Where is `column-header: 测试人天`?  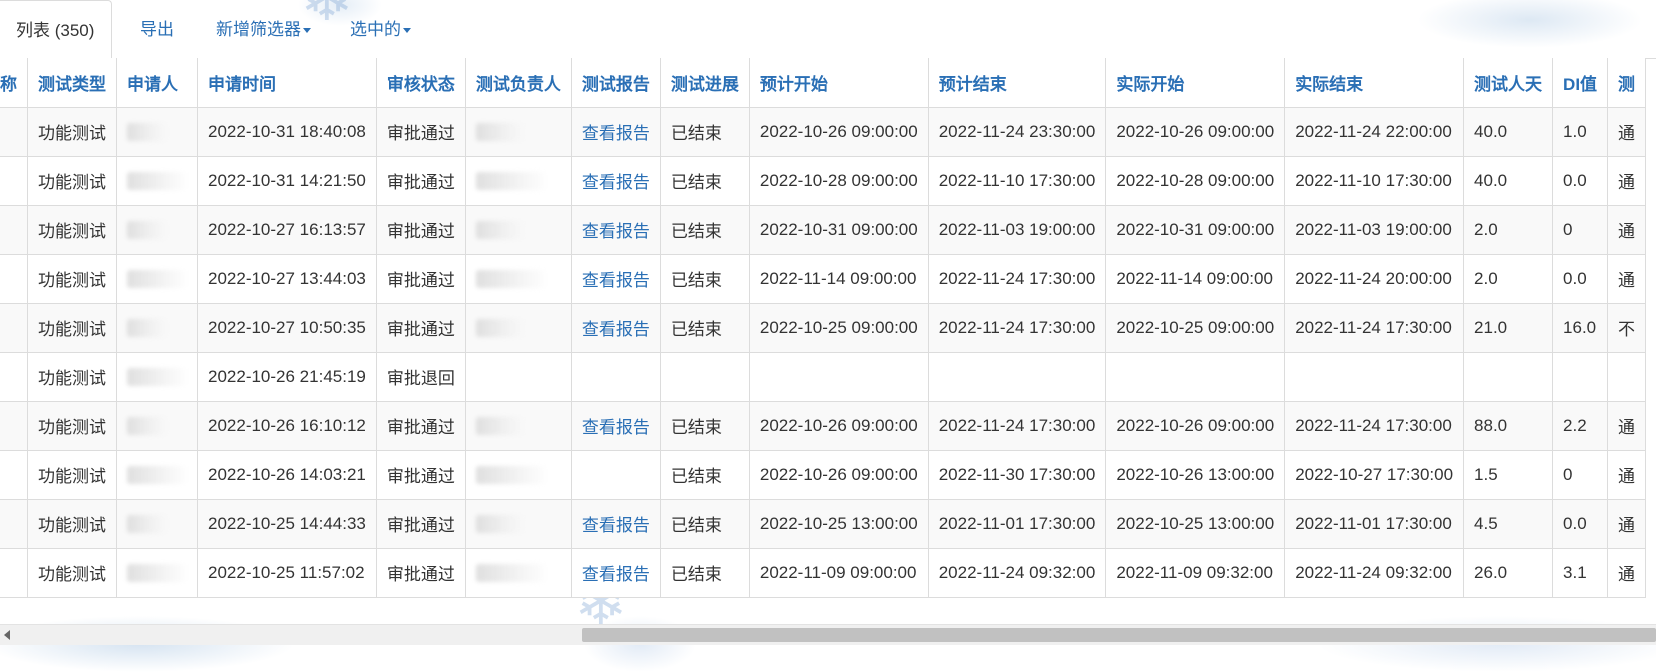 column-header: 测试人天 is located at coordinates (1508, 83).